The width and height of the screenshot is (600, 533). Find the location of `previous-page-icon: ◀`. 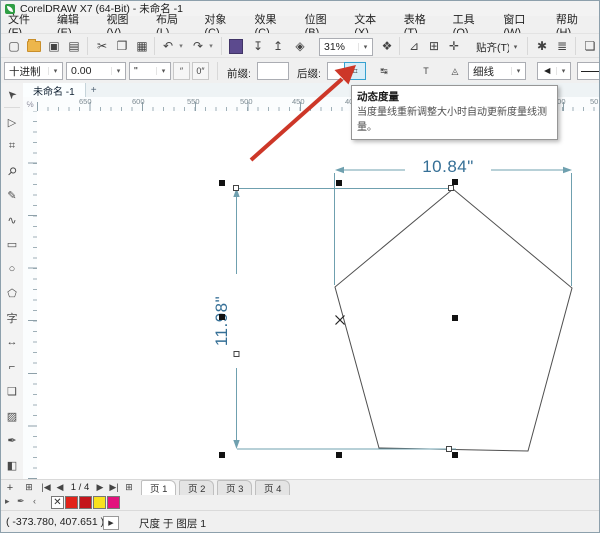

previous-page-icon: ◀ is located at coordinates (60, 487).